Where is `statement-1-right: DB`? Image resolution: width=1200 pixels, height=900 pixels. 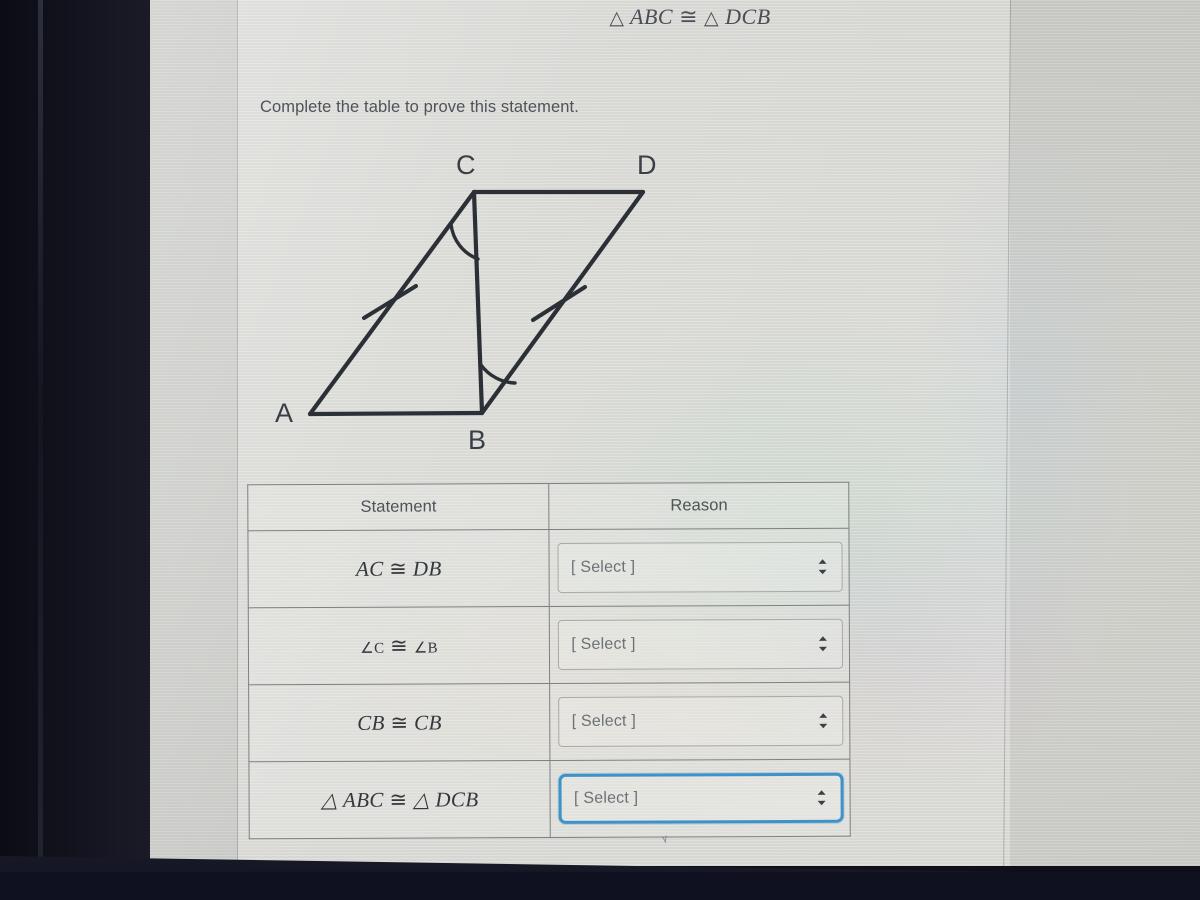
statement-1-right: DB is located at coordinates (427, 568).